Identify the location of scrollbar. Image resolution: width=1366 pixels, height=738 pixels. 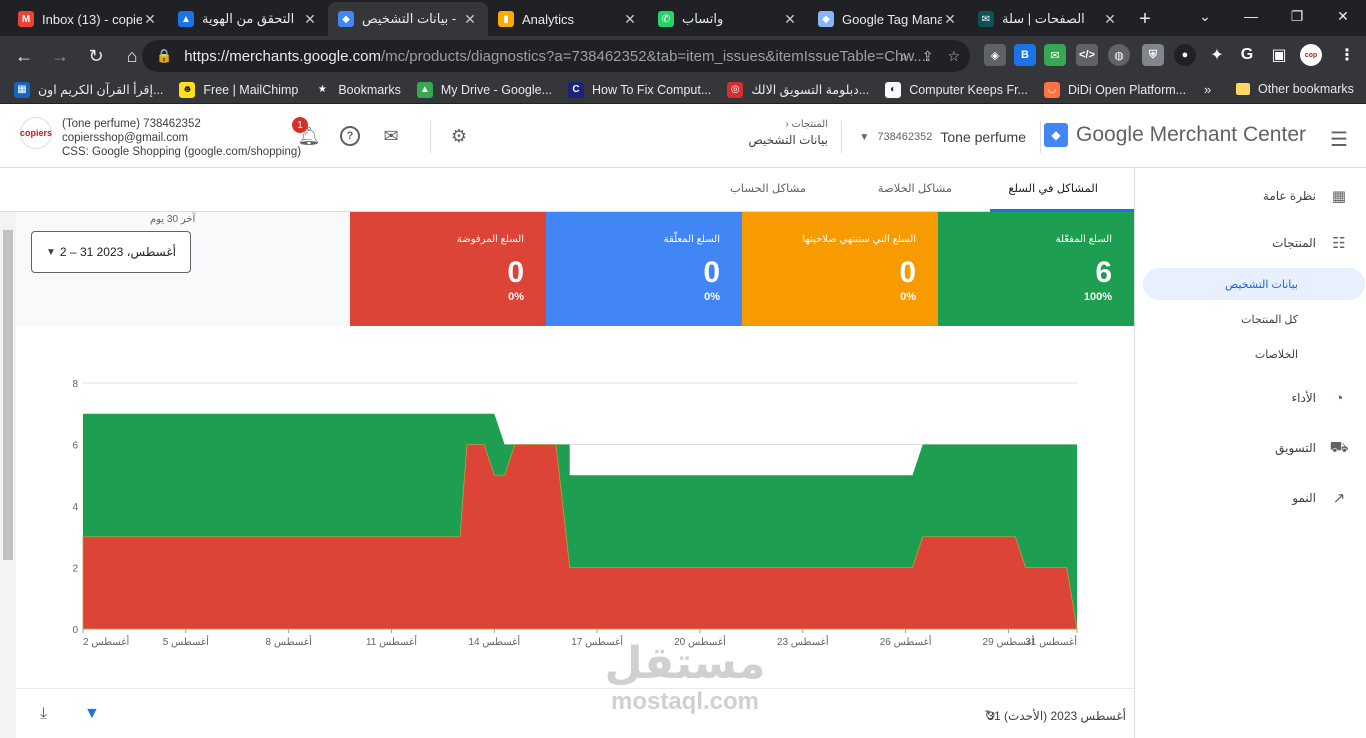
(8, 475).